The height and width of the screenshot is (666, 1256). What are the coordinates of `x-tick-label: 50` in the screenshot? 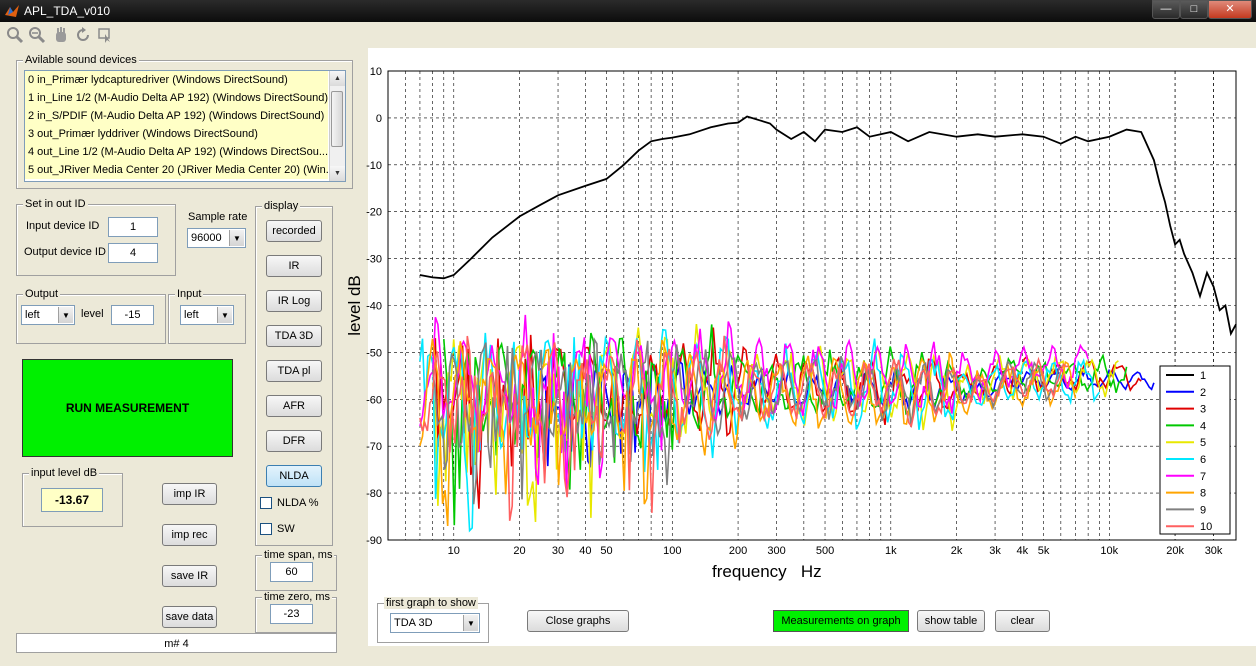 It's located at (606, 551).